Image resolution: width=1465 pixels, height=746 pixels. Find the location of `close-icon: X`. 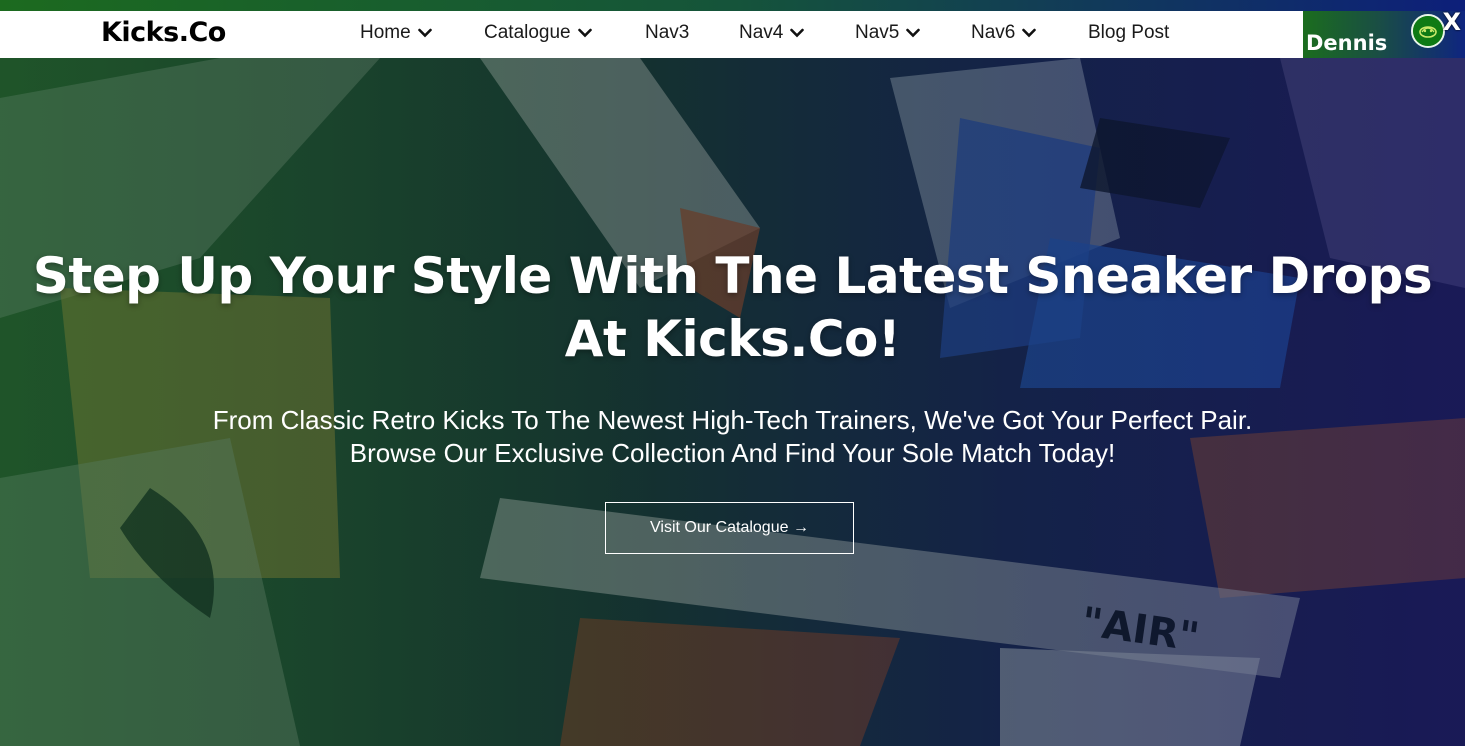

close-icon: X is located at coordinates (1451, 22).